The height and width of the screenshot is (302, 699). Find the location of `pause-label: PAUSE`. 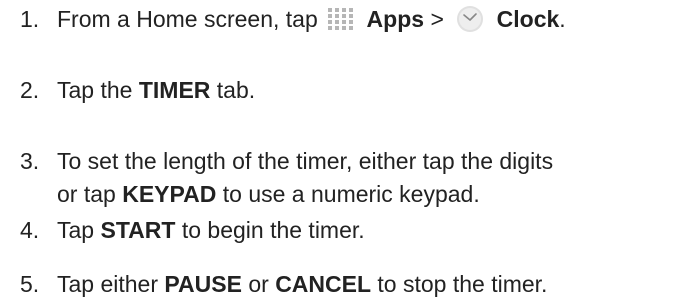

pause-label: PAUSE is located at coordinates (203, 284).